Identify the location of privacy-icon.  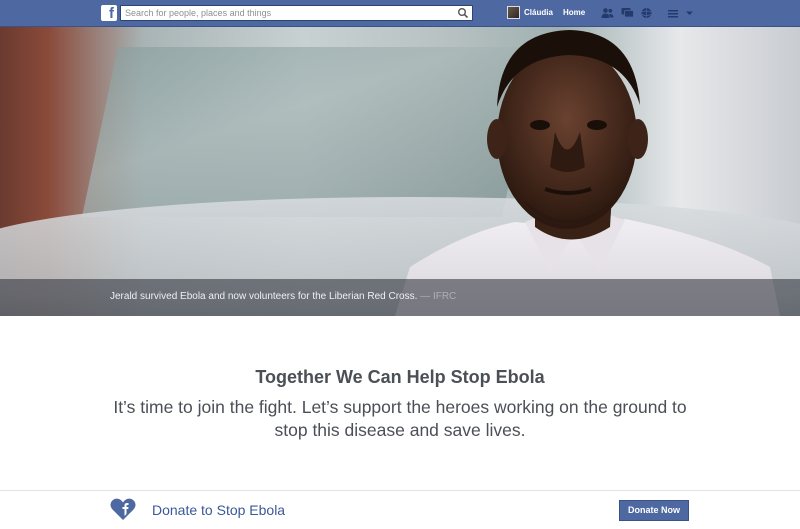
(673, 13).